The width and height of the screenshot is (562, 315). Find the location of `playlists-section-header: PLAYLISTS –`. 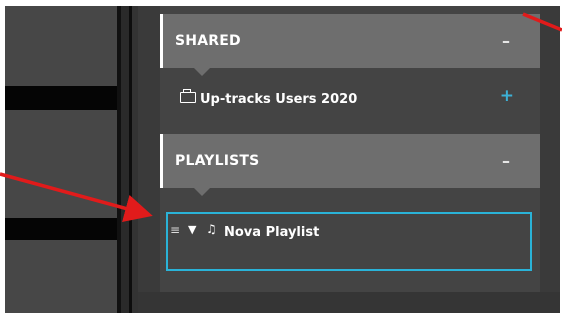

playlists-section-header: PLAYLISTS – is located at coordinates (350, 165).